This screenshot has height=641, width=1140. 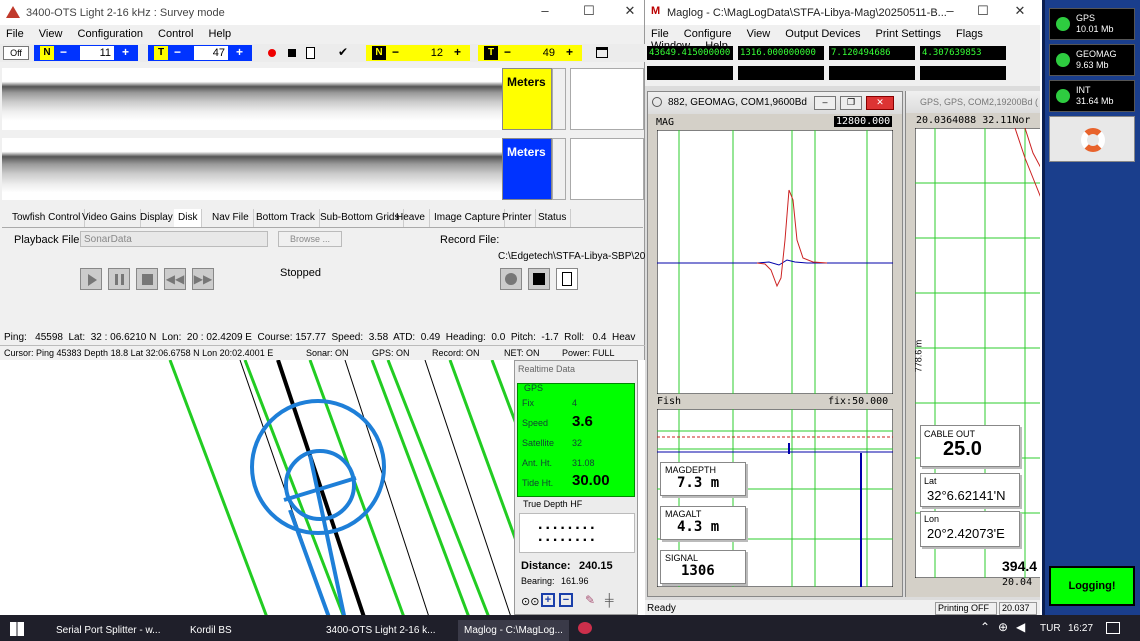 What do you see at coordinates (310, 53) in the screenshot?
I see `file-icon` at bounding box center [310, 53].